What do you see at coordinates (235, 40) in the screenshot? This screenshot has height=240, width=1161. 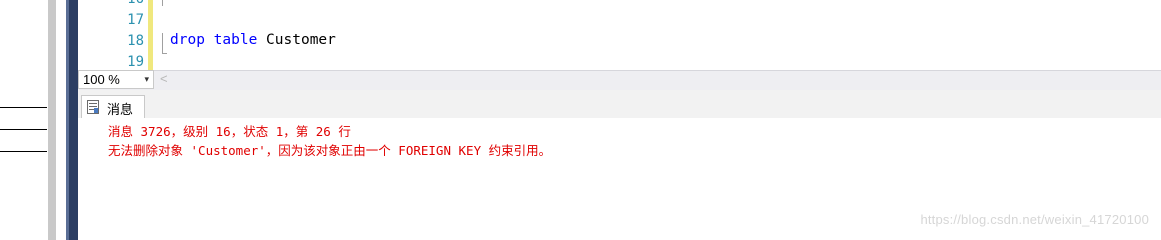 I see `sql-keyword: table` at bounding box center [235, 40].